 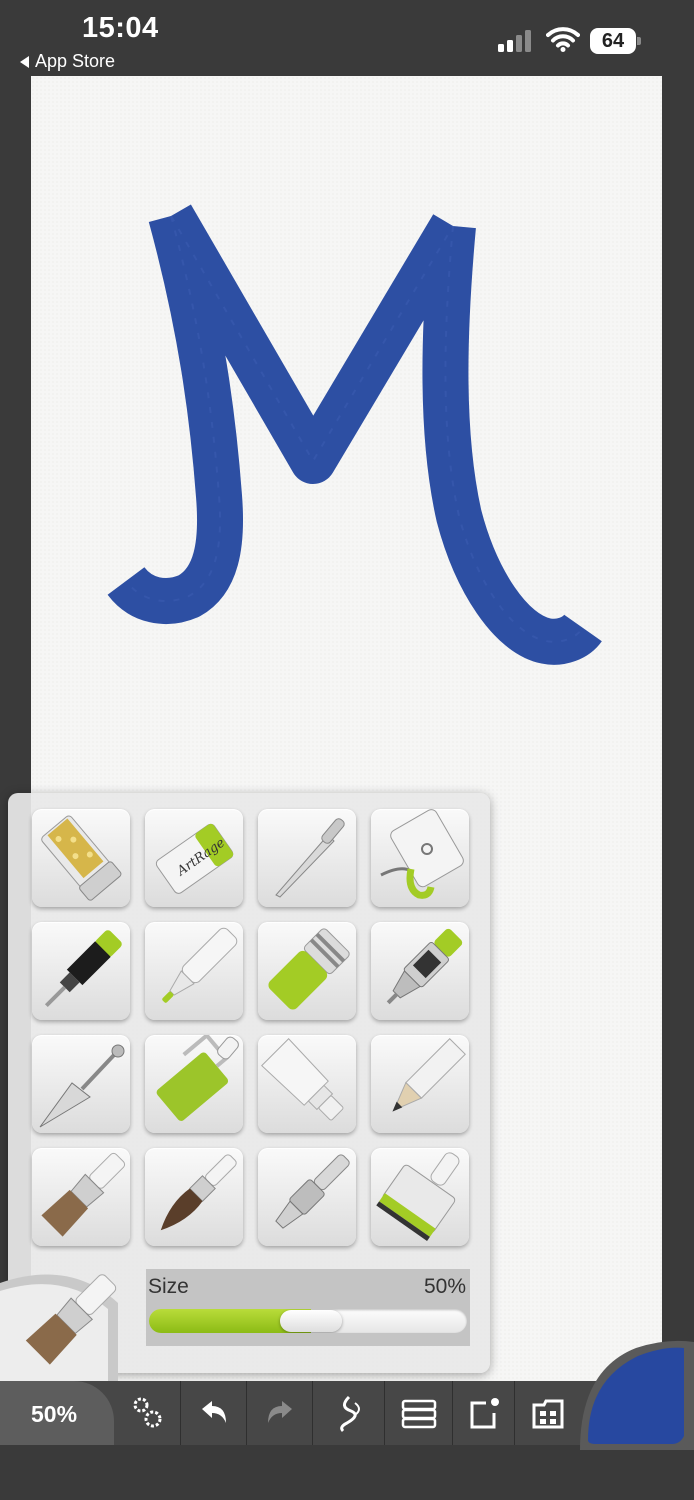 I want to click on felt-pen-icon, so click(x=200, y=965).